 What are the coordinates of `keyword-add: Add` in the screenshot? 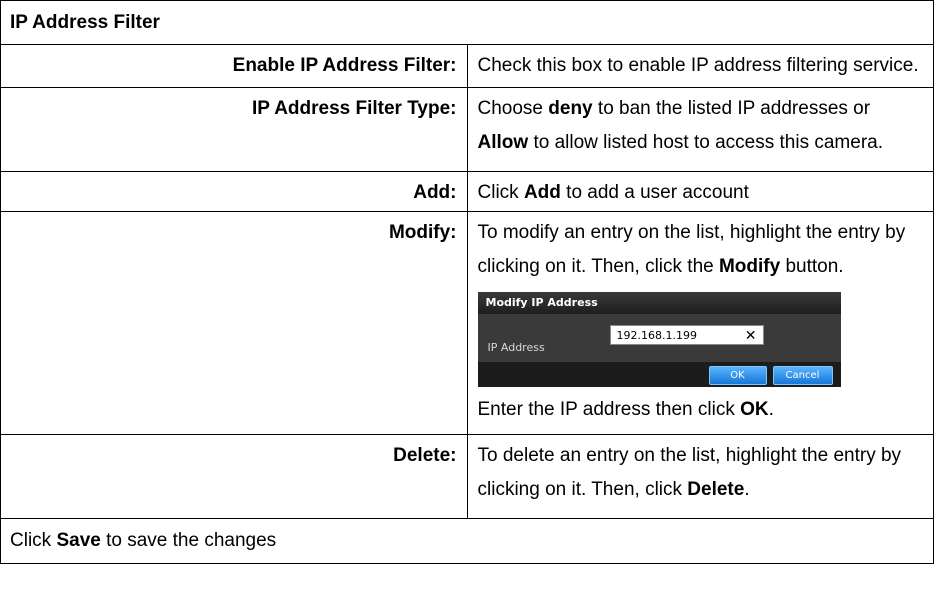 It's located at (542, 192).